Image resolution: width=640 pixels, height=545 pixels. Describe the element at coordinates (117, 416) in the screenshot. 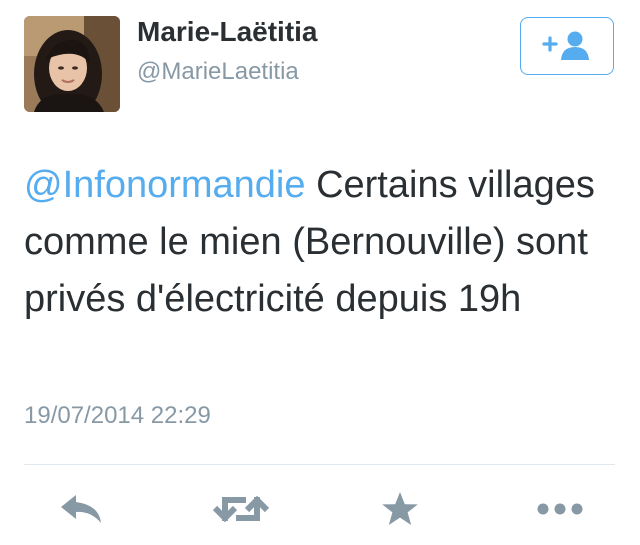

I see `tweet-timestamp: 19/07/2014 22:29` at that location.